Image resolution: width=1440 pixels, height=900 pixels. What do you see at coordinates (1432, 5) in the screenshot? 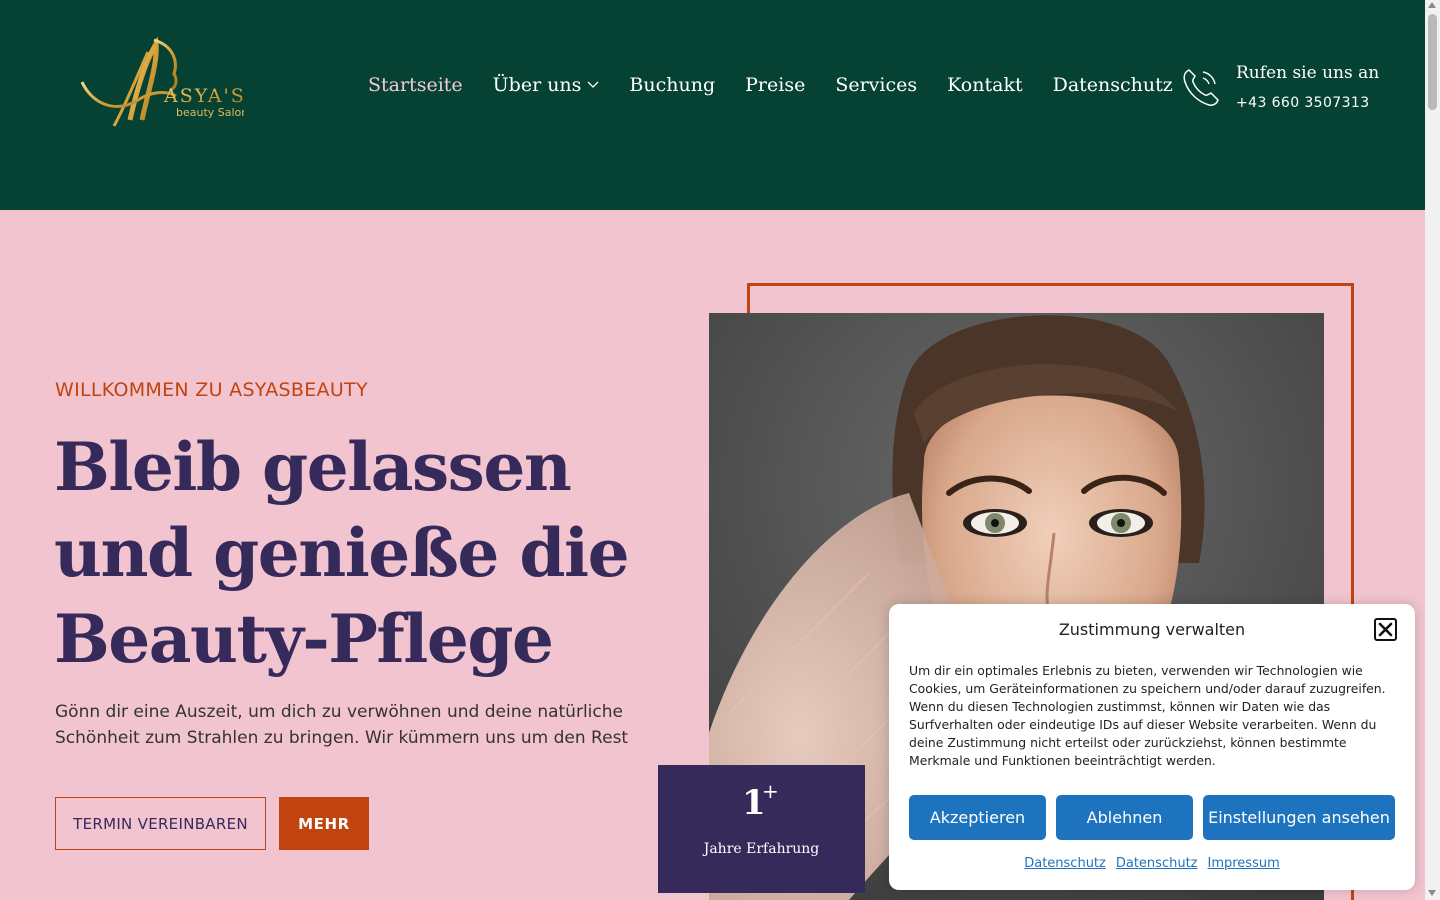
I see `scroll-up-arrow-icon` at bounding box center [1432, 5].